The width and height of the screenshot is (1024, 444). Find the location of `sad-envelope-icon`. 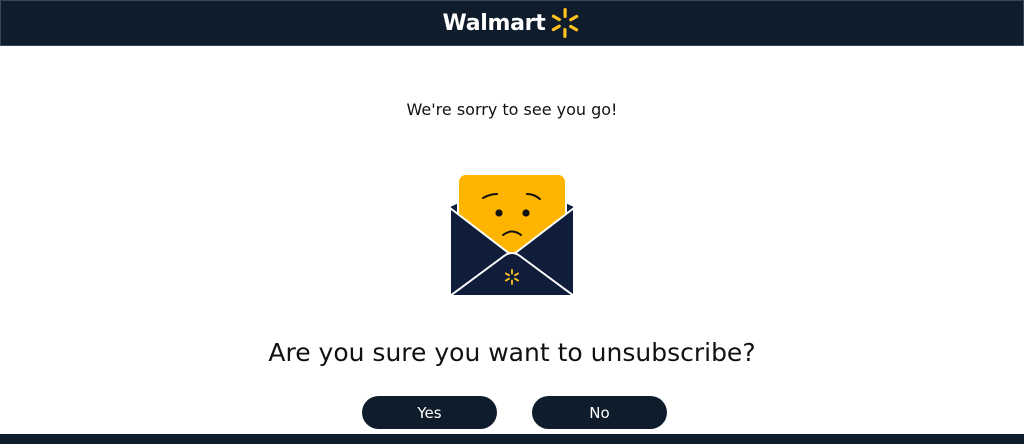

sad-envelope-icon is located at coordinates (512, 235).